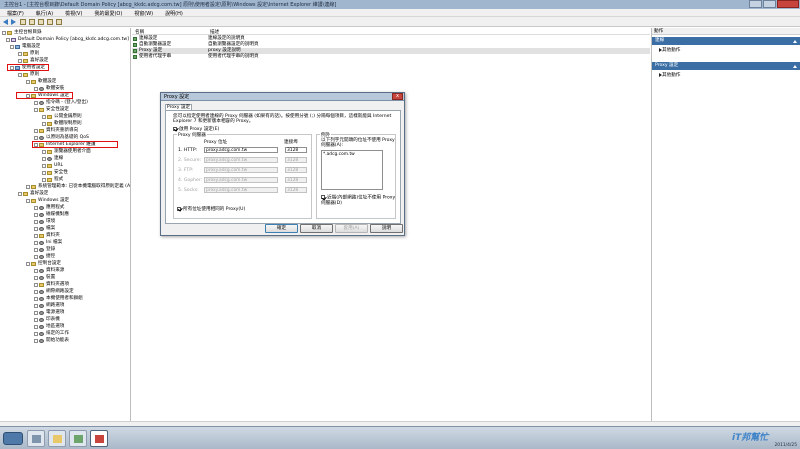 This screenshot has height=449, width=800. What do you see at coordinates (43, 13) in the screenshot?
I see `menu-action: 執行(A)` at bounding box center [43, 13].